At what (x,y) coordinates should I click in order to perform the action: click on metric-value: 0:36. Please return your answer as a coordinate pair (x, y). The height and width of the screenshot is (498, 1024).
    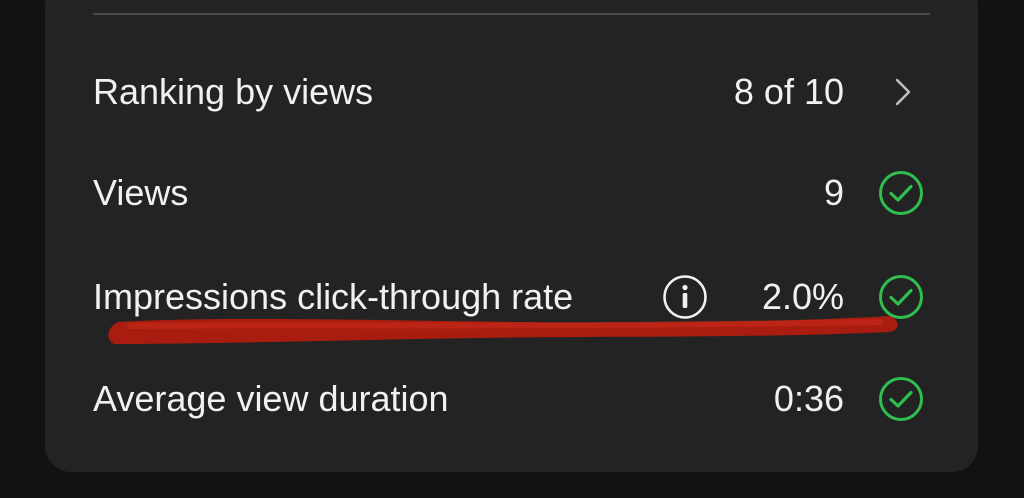
    Looking at the image, I should click on (808, 398).